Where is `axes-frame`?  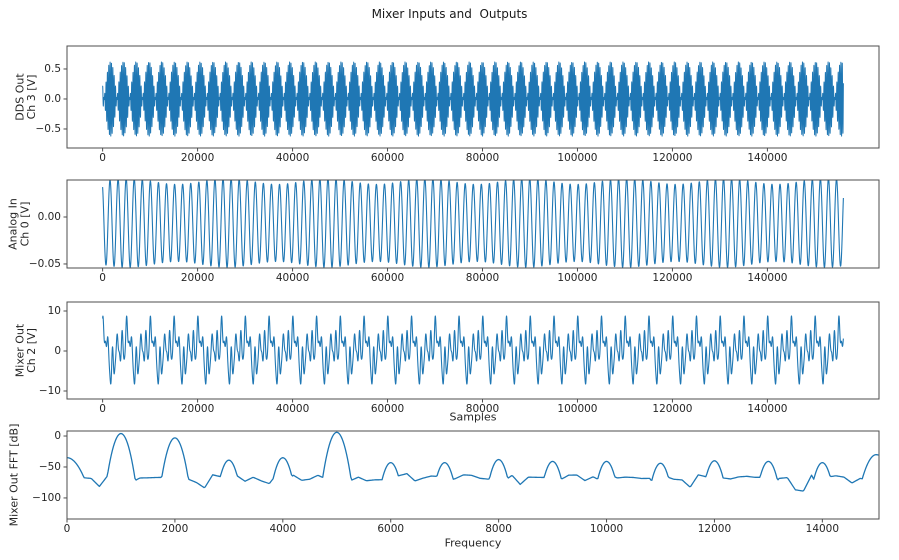
axes-frame is located at coordinates (473, 475).